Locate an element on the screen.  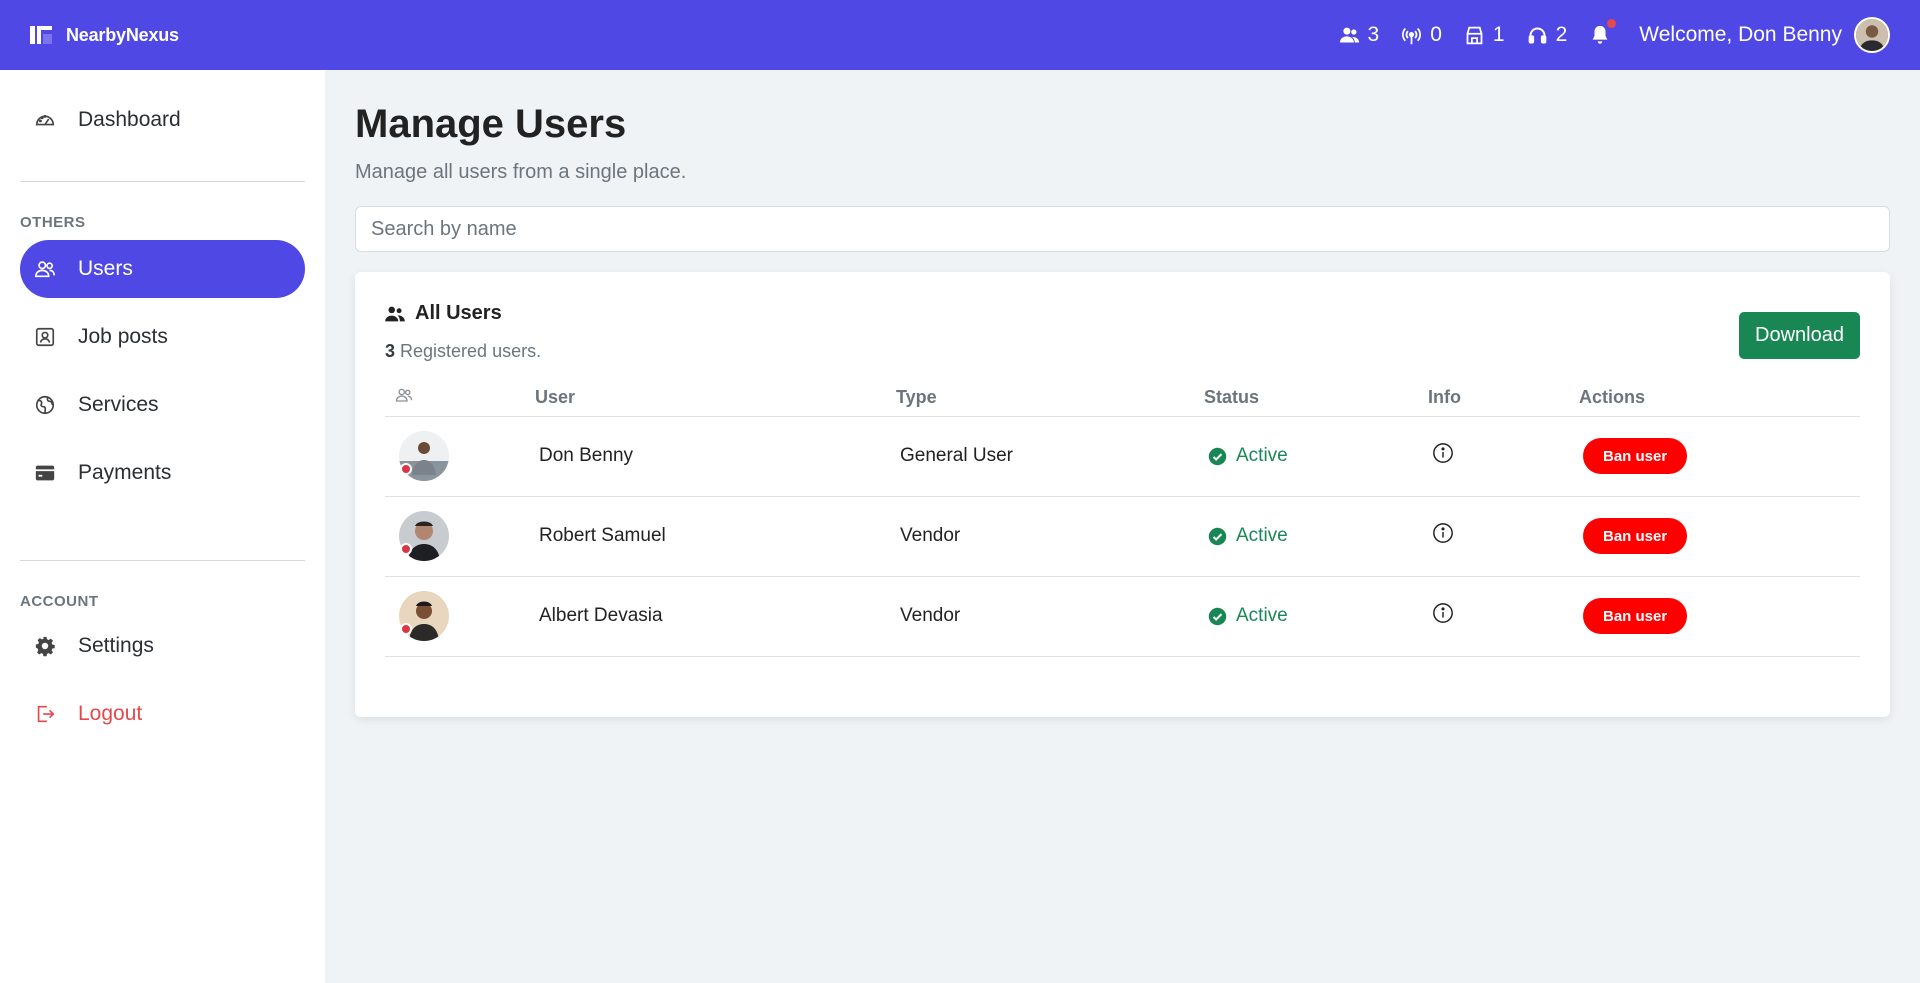
table-row: Don Benny General User Active Ban user is located at coordinates (1122, 456).